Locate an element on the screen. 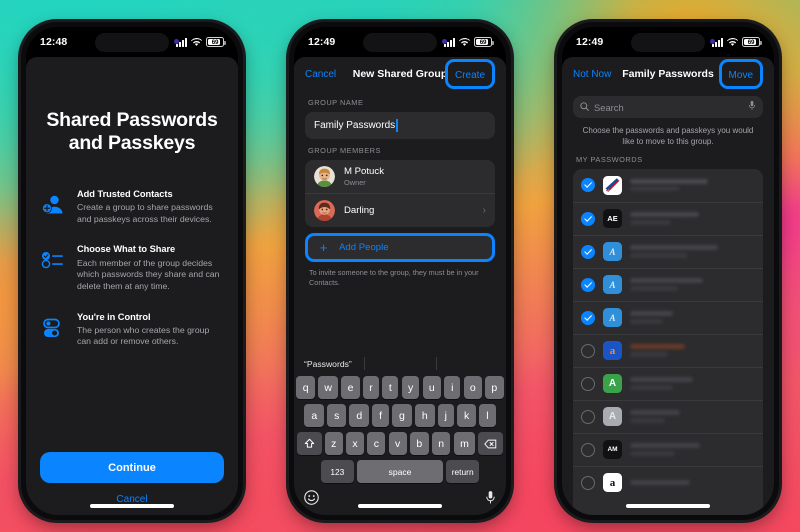 The image size is (800, 532). key-n: n is located at coordinates (441, 443).